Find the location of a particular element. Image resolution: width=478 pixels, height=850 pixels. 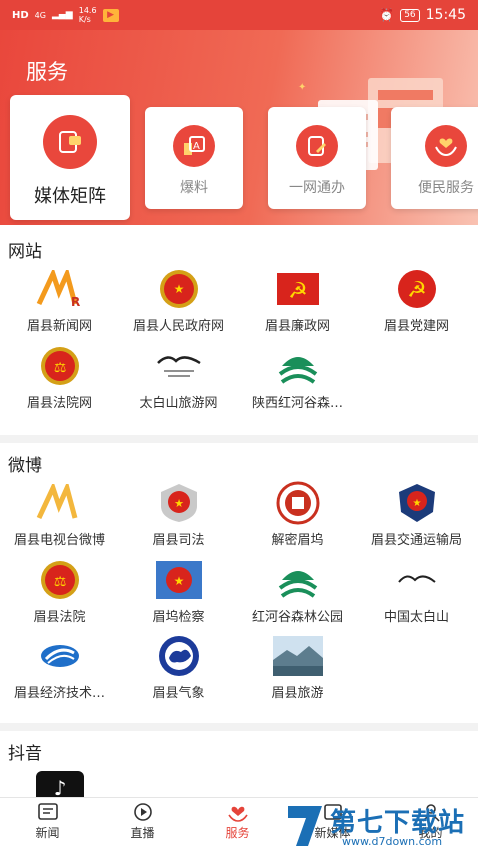

section-divider is located at coordinates (239, 727).